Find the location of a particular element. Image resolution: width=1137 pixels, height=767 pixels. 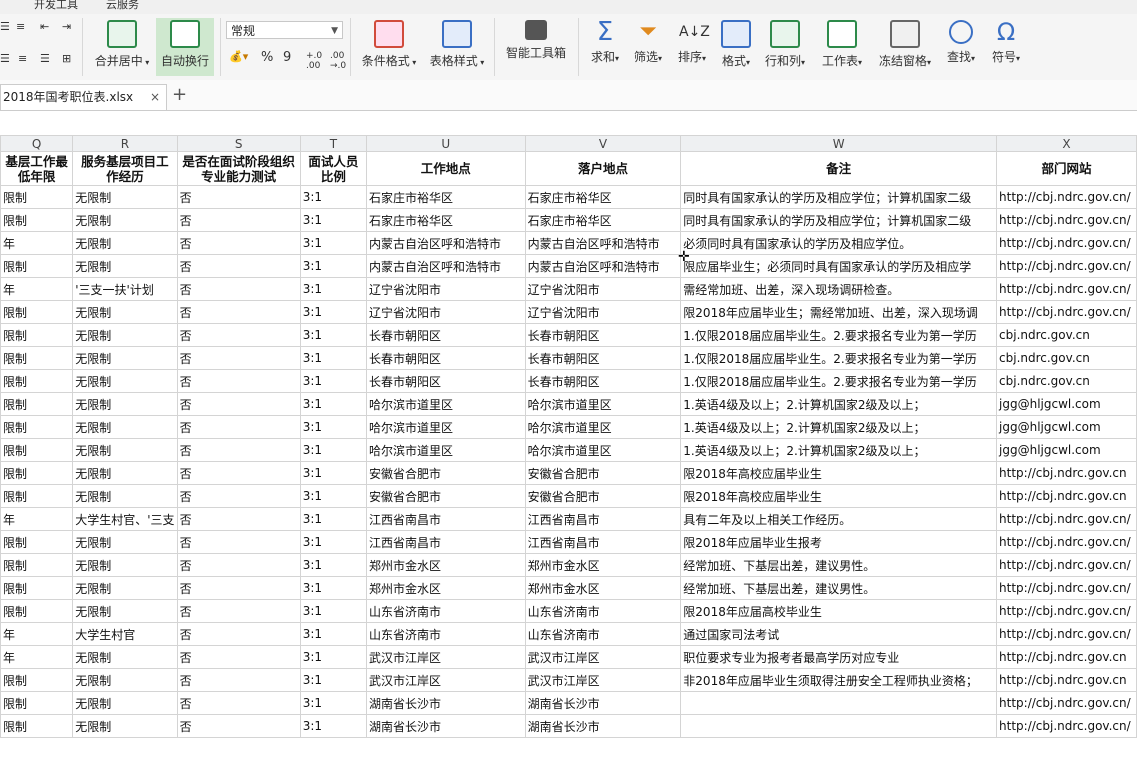

column-header-t: T is located at coordinates (333, 143).